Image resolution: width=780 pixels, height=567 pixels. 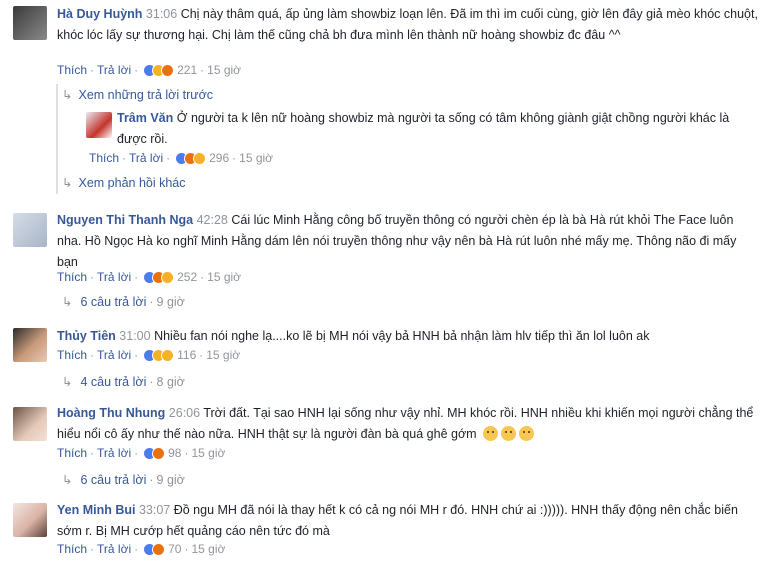 I want to click on reaction-count: 70, so click(x=175, y=549).